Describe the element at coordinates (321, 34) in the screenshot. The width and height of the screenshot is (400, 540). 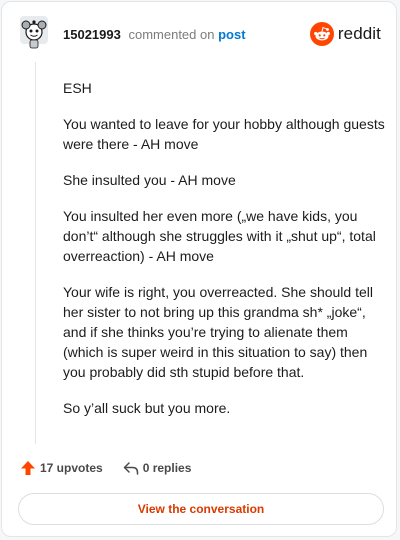
I see `reddit-logo-icon` at that location.